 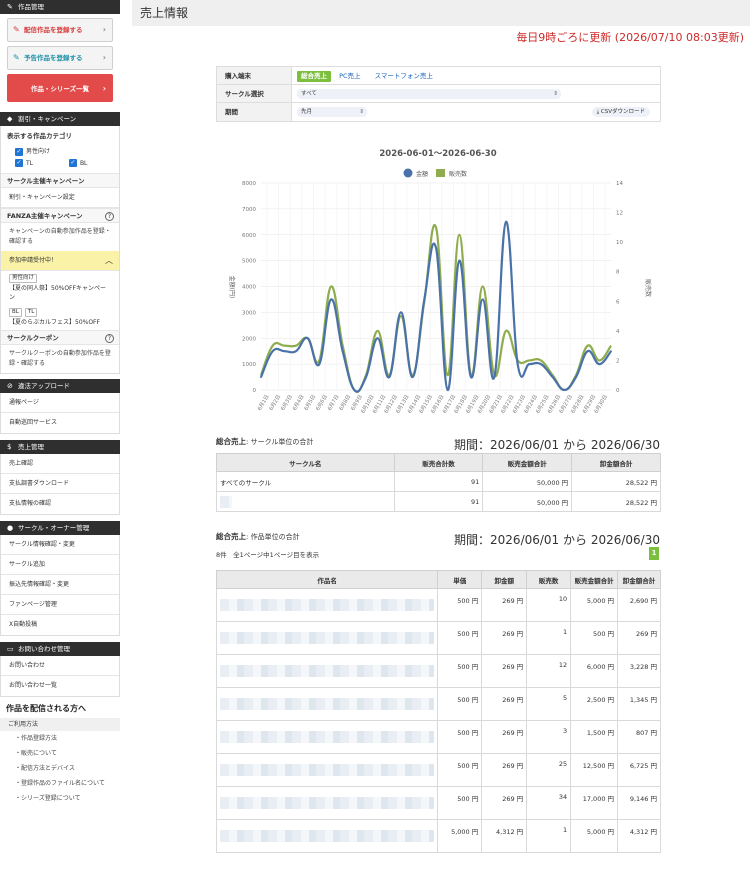 I want to click on x-auto-post-link: X自動投稿, so click(x=60, y=625).